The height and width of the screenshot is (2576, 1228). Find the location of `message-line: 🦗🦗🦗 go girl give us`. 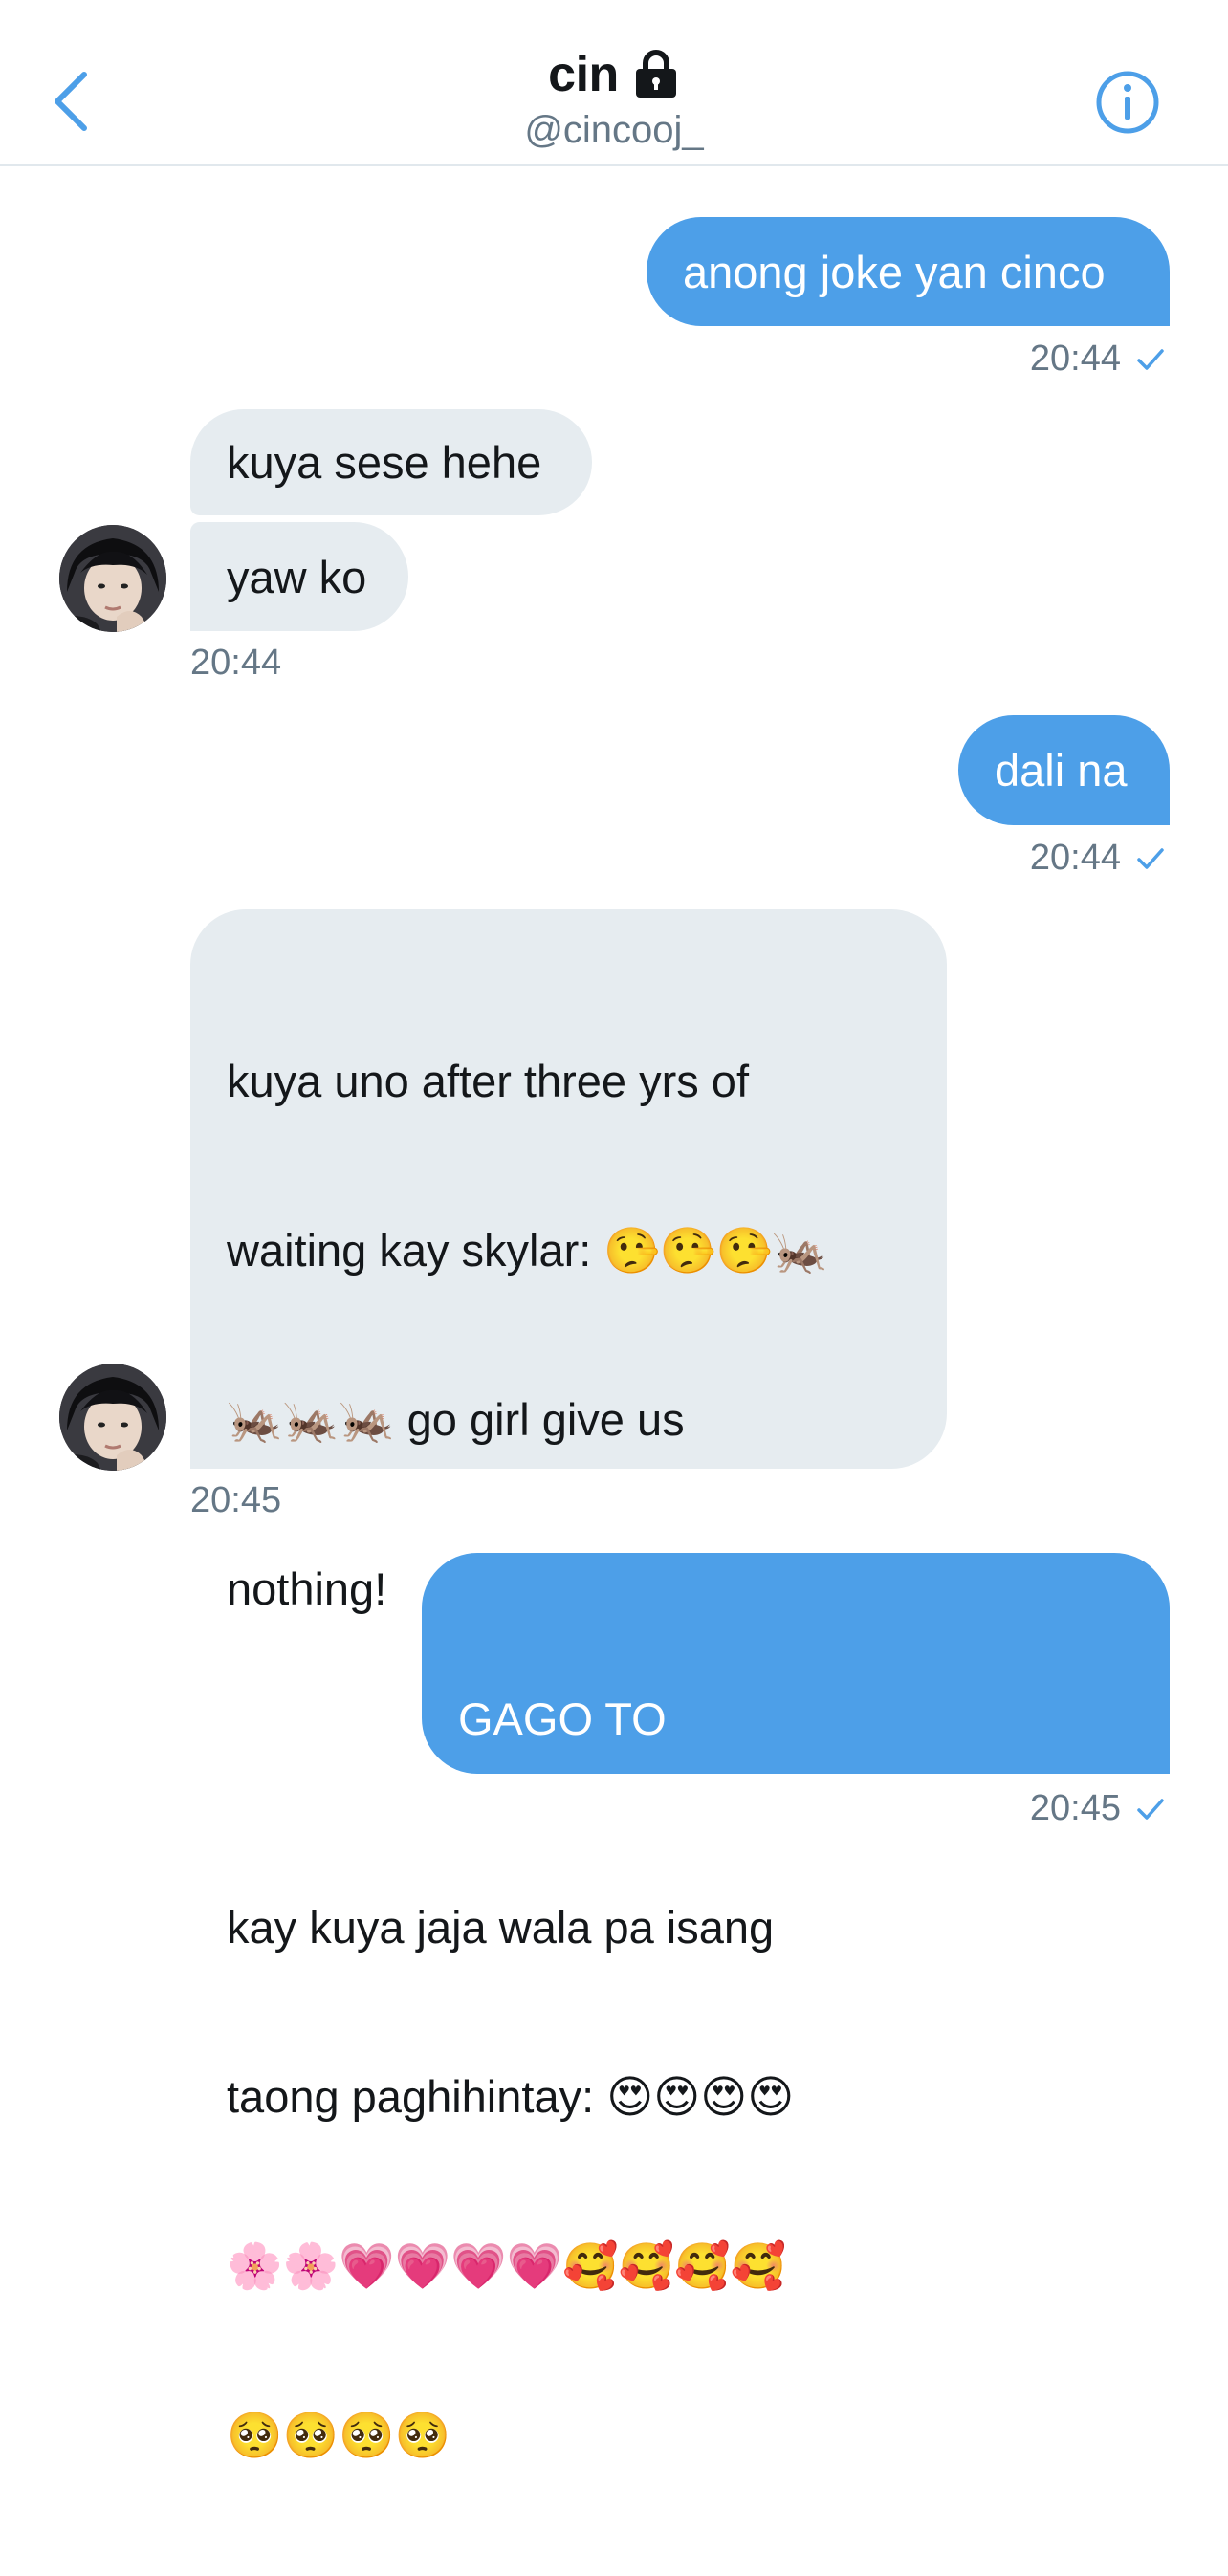

message-line: 🦗🦗🦗 go girl give us is located at coordinates (456, 1419).